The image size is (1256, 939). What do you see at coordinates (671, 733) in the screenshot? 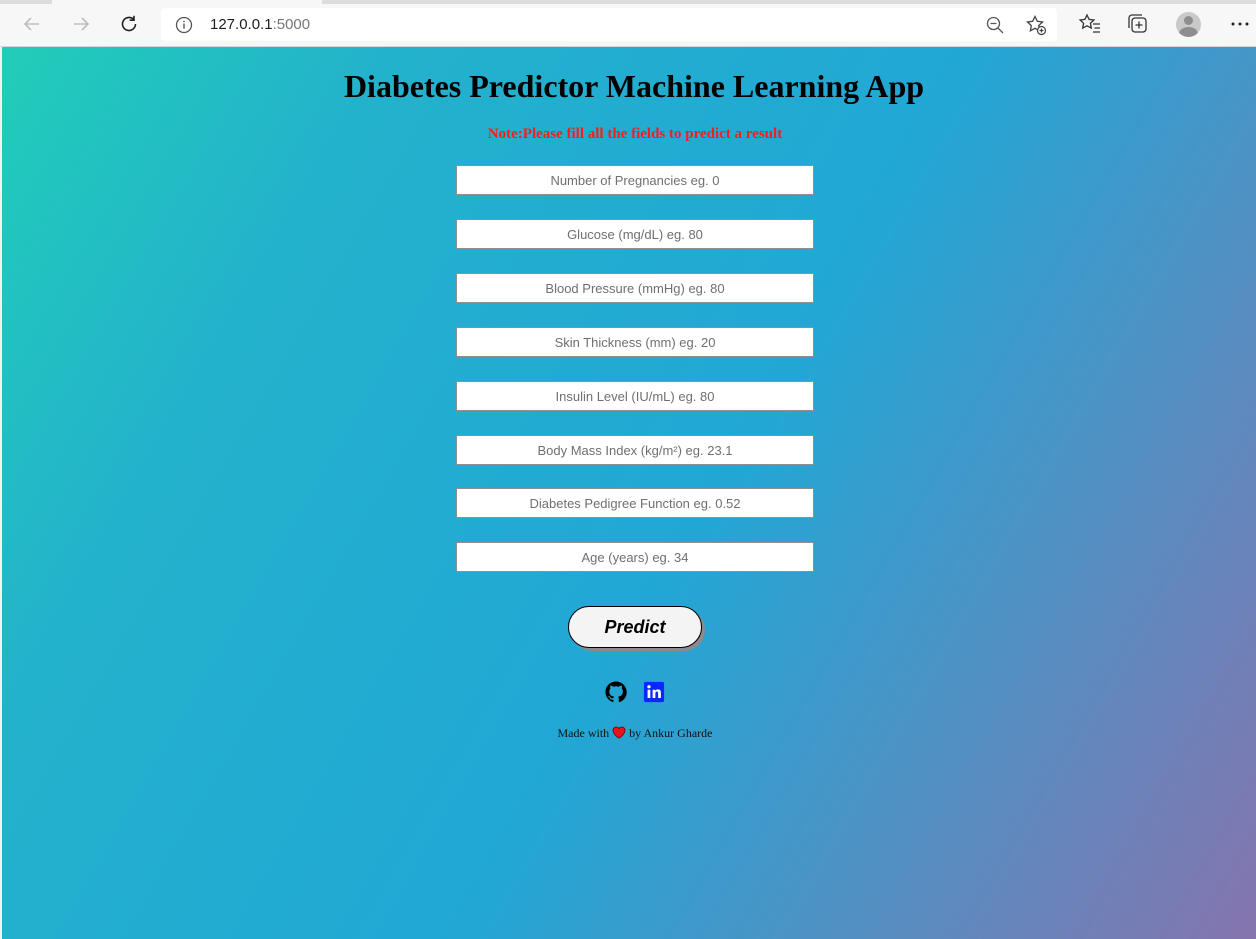
I see `author-text: by Ankur Gharde` at bounding box center [671, 733].